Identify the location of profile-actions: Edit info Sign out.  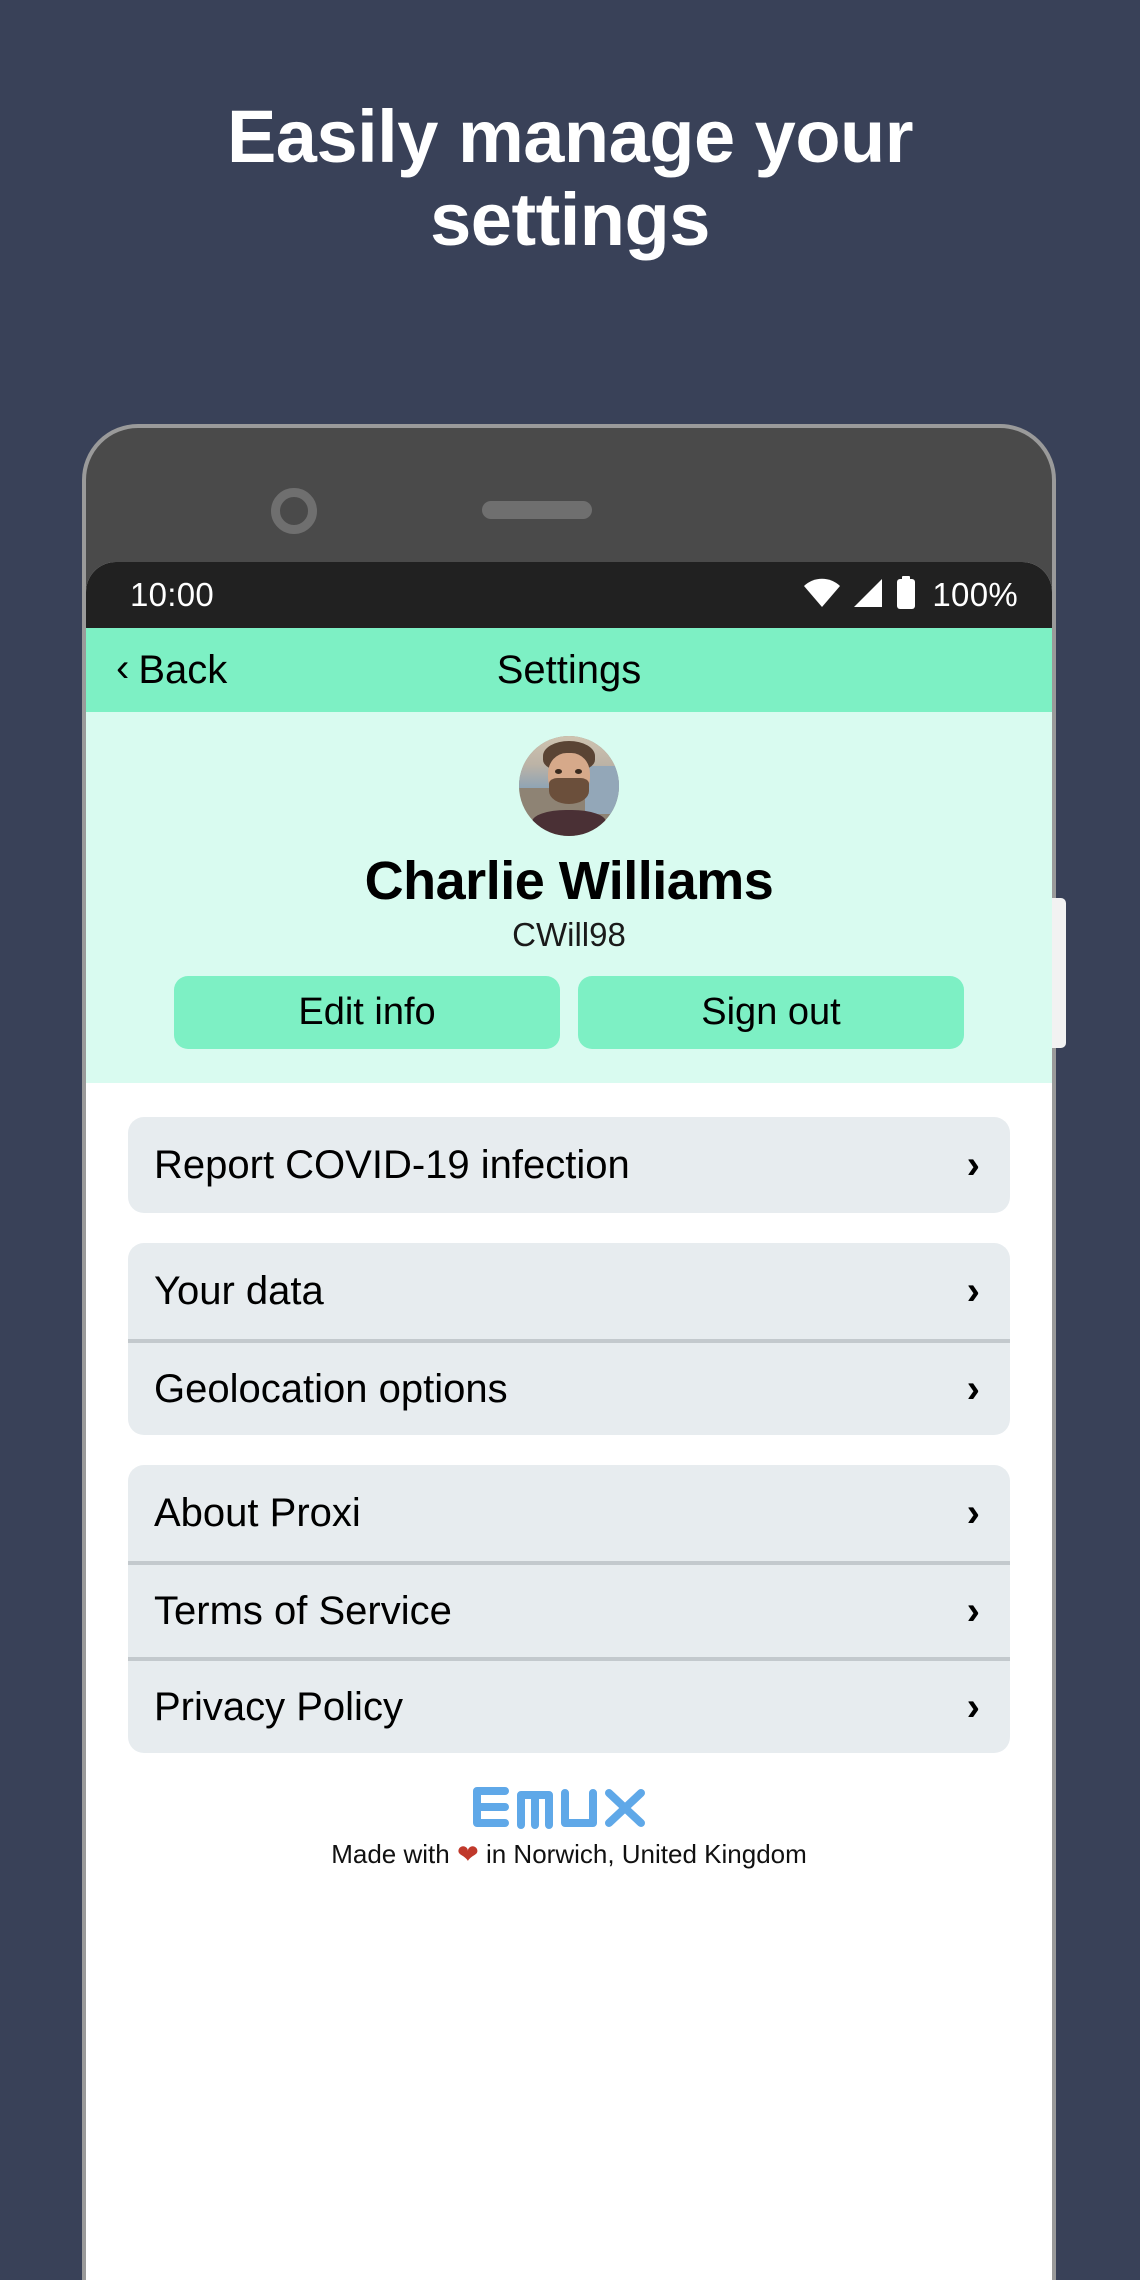
(569, 1012).